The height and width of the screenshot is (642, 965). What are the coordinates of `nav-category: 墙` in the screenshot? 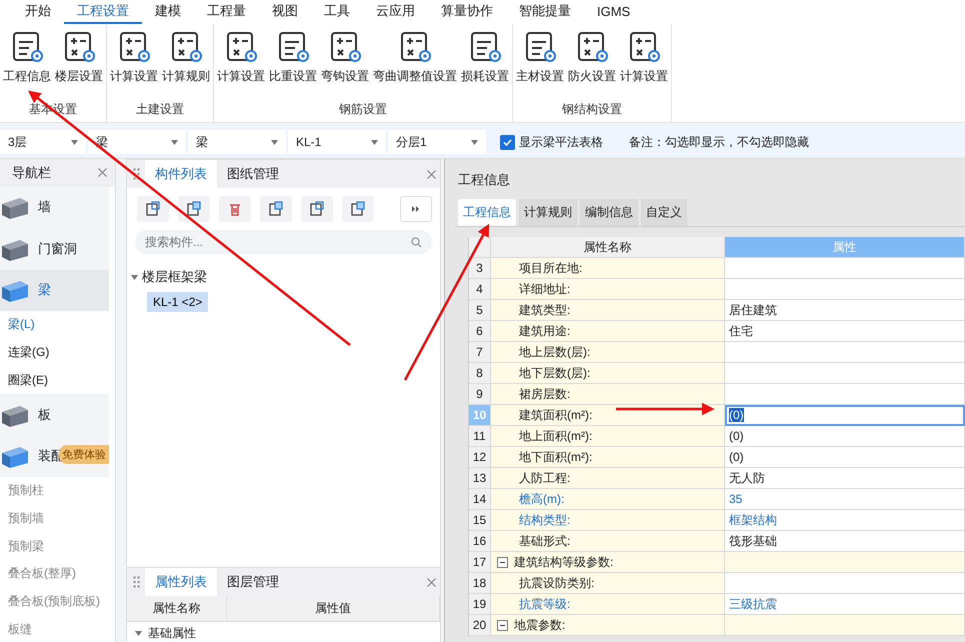 It's located at (54, 207).